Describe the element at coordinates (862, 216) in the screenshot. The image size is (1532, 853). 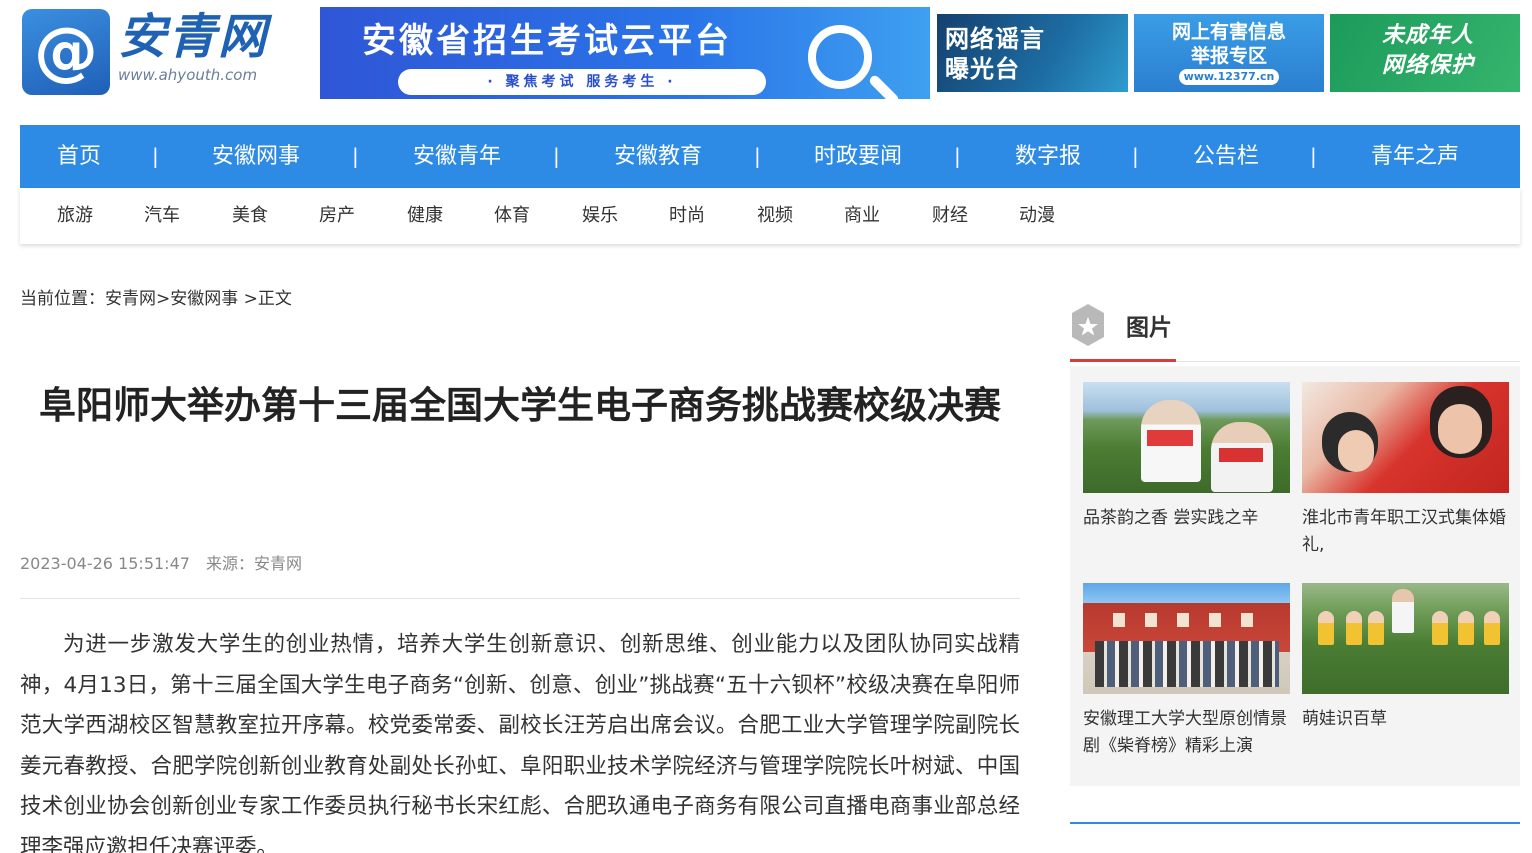
I see `subnav-business: 商业` at that location.